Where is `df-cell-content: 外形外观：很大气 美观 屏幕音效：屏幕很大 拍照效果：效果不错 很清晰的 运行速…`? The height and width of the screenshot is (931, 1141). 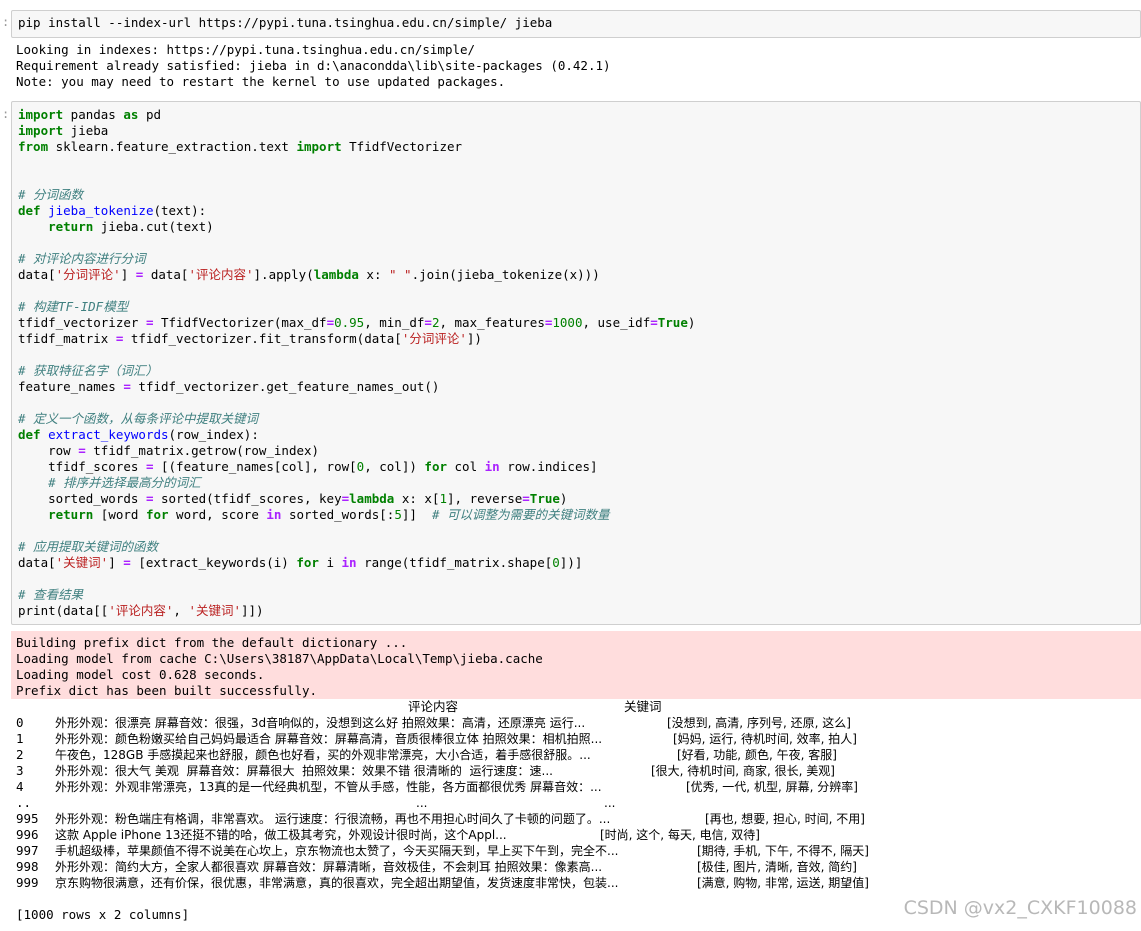
df-cell-content: 外形外观：很大气 美观 屏幕音效：屏幕很大 拍照效果：效果不错 很清晰的 运行速… is located at coordinates (304, 771).